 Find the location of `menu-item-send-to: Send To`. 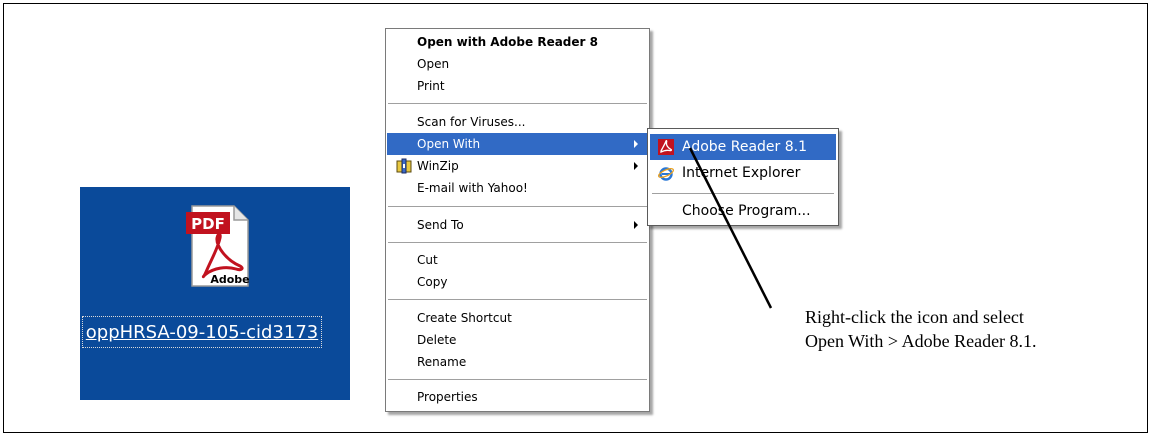

menu-item-send-to: Send To is located at coordinates (517, 225).